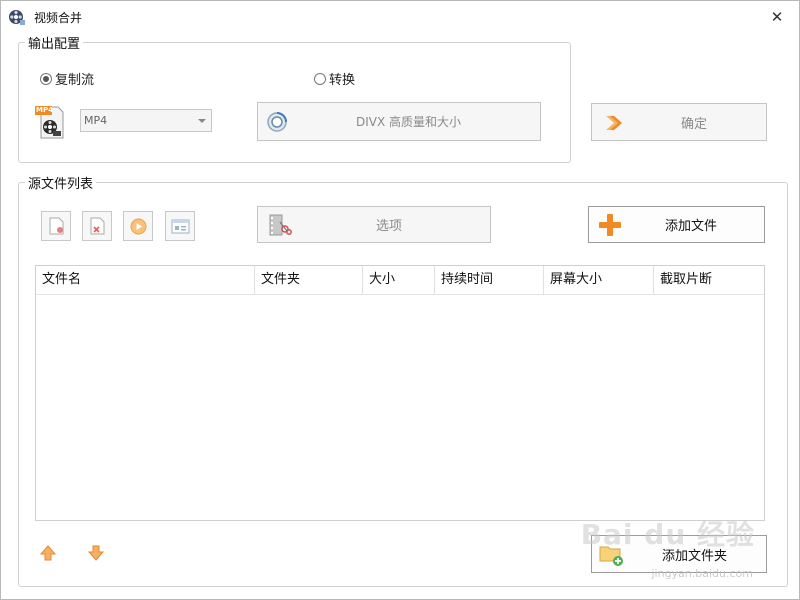 The width and height of the screenshot is (800, 600). What do you see at coordinates (146, 120) in the screenshot?
I see `format-select: MP4` at bounding box center [146, 120].